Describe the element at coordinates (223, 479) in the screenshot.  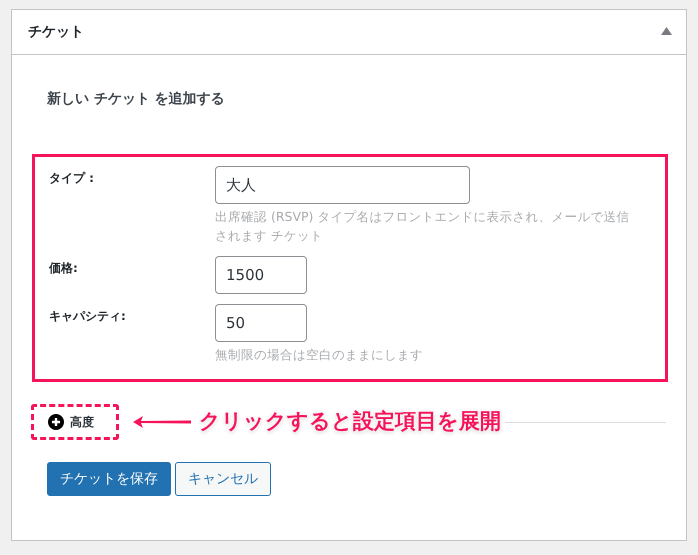
I see `cancel-button: キャンセル` at that location.